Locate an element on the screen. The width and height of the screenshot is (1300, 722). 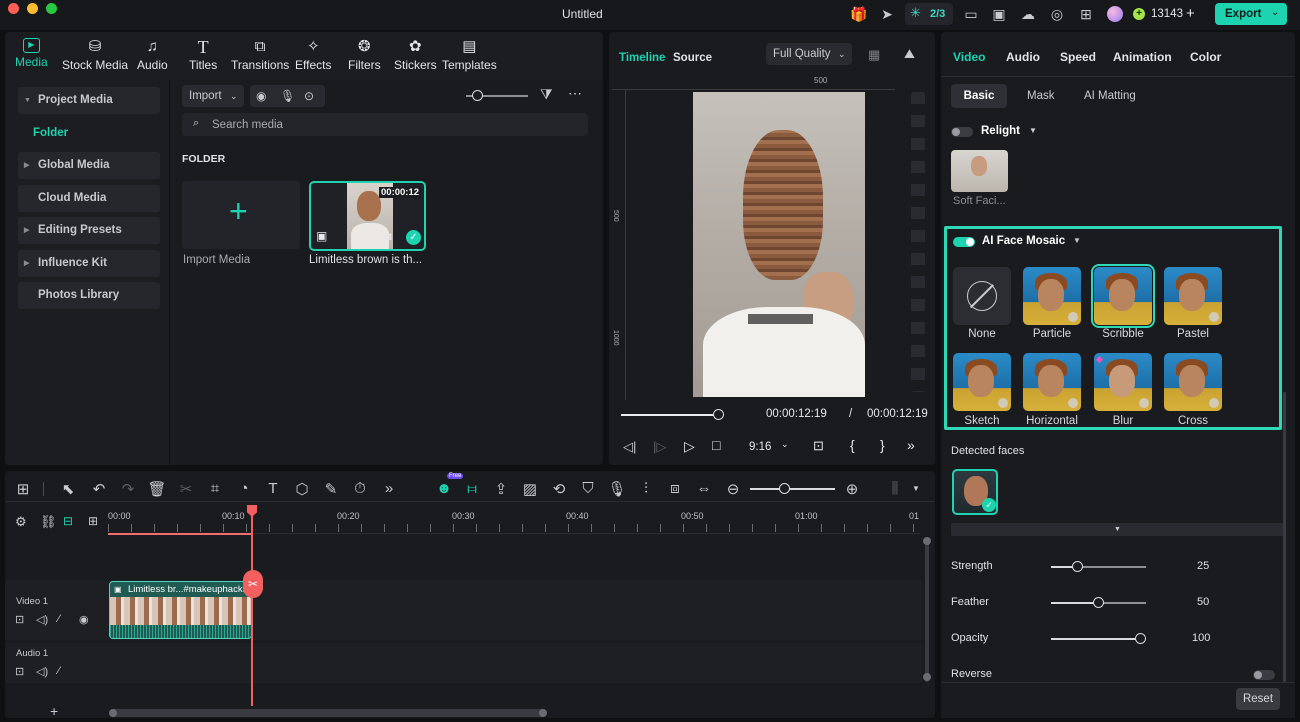
link-icon: ⛓ is located at coordinates (48, 522).